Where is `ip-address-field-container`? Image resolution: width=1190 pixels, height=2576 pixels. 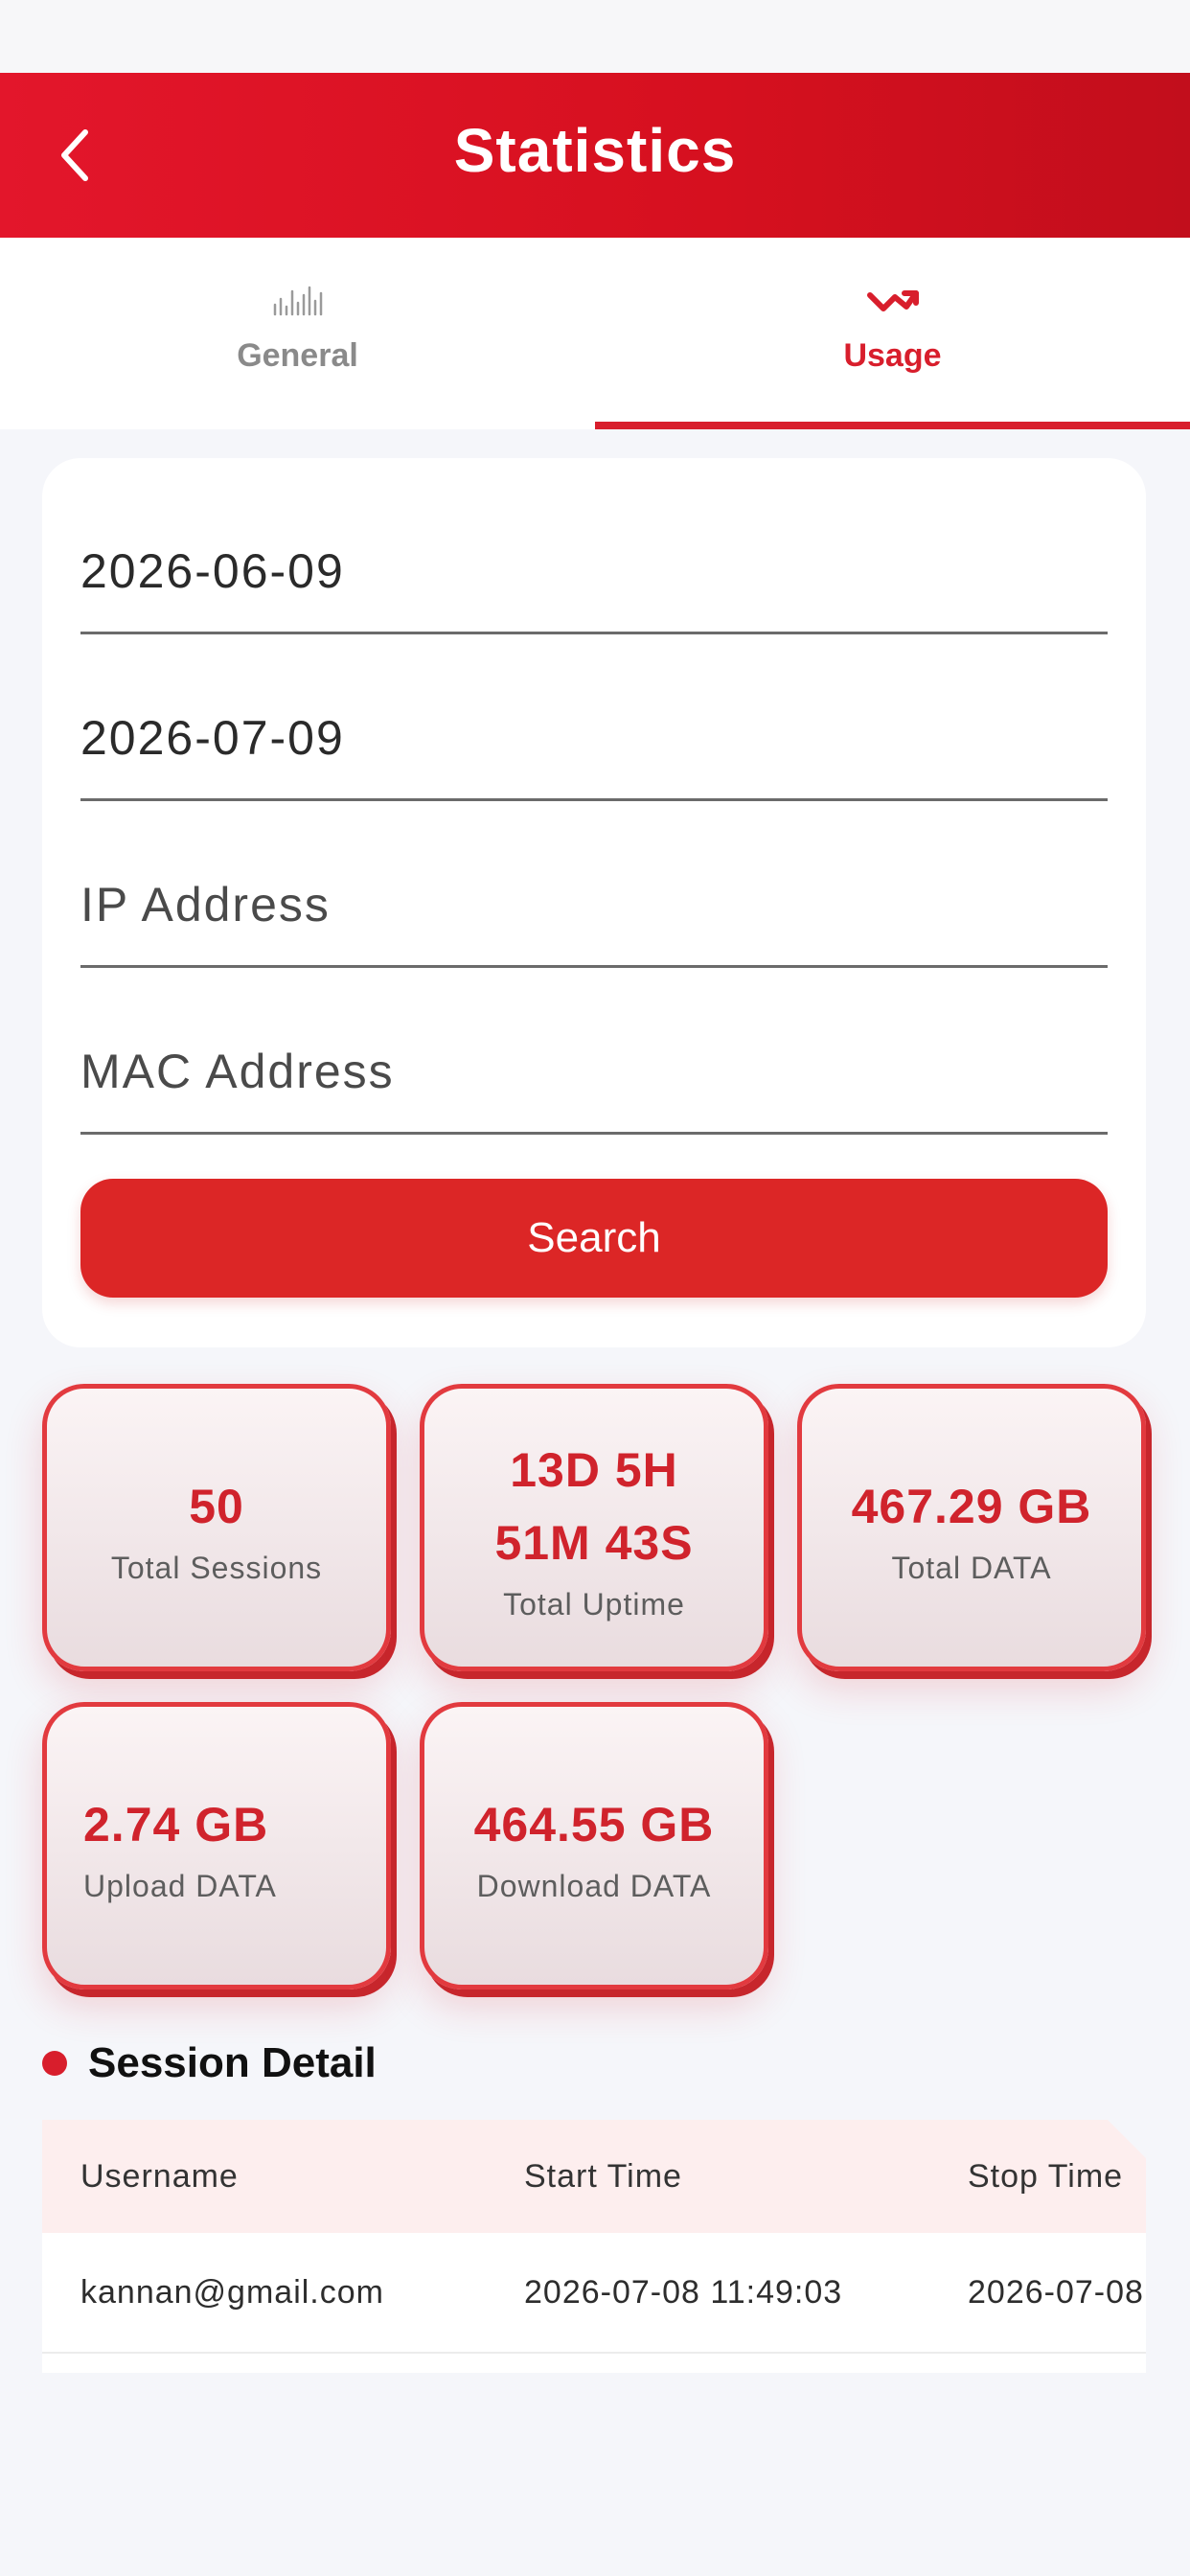 ip-address-field-container is located at coordinates (594, 884).